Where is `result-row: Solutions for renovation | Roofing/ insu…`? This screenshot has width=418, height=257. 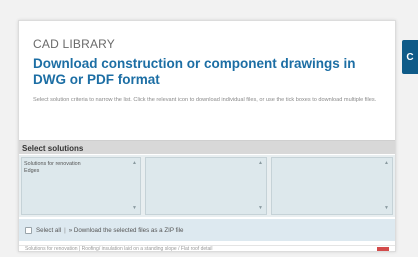
result-row: Solutions for renovation | Roofing/ insu… is located at coordinates (207, 248).